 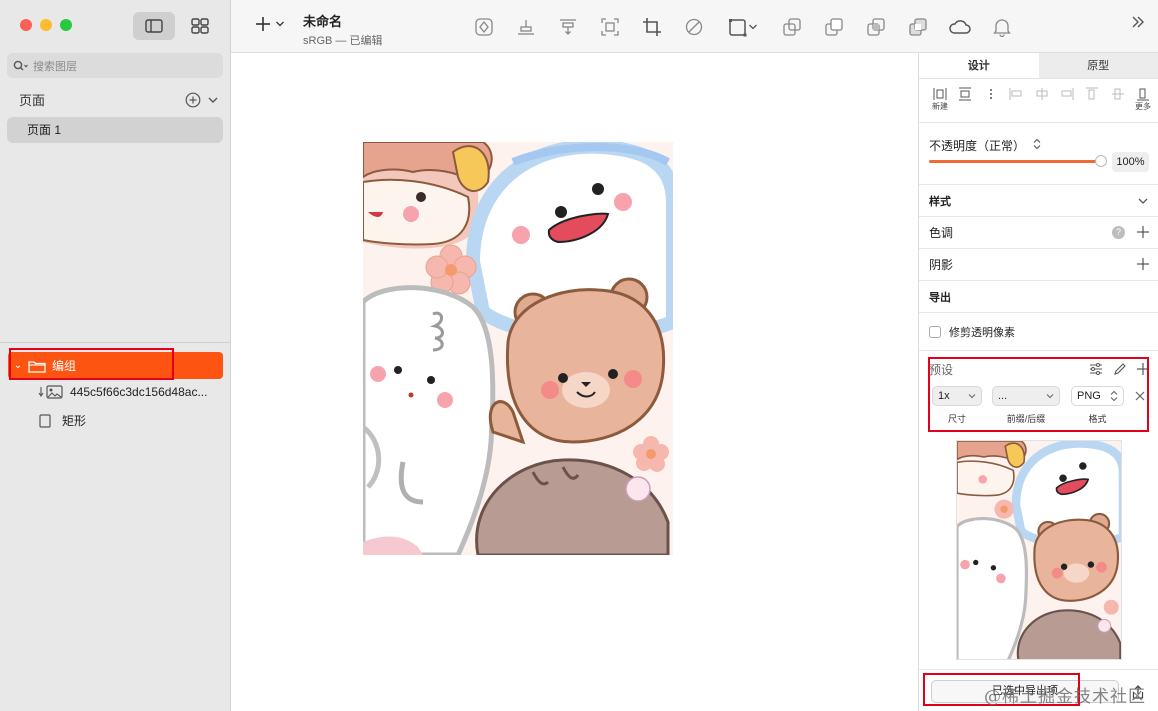 What do you see at coordinates (1038, 201) in the screenshot?
I see `style-section-header: 样式` at bounding box center [1038, 201].